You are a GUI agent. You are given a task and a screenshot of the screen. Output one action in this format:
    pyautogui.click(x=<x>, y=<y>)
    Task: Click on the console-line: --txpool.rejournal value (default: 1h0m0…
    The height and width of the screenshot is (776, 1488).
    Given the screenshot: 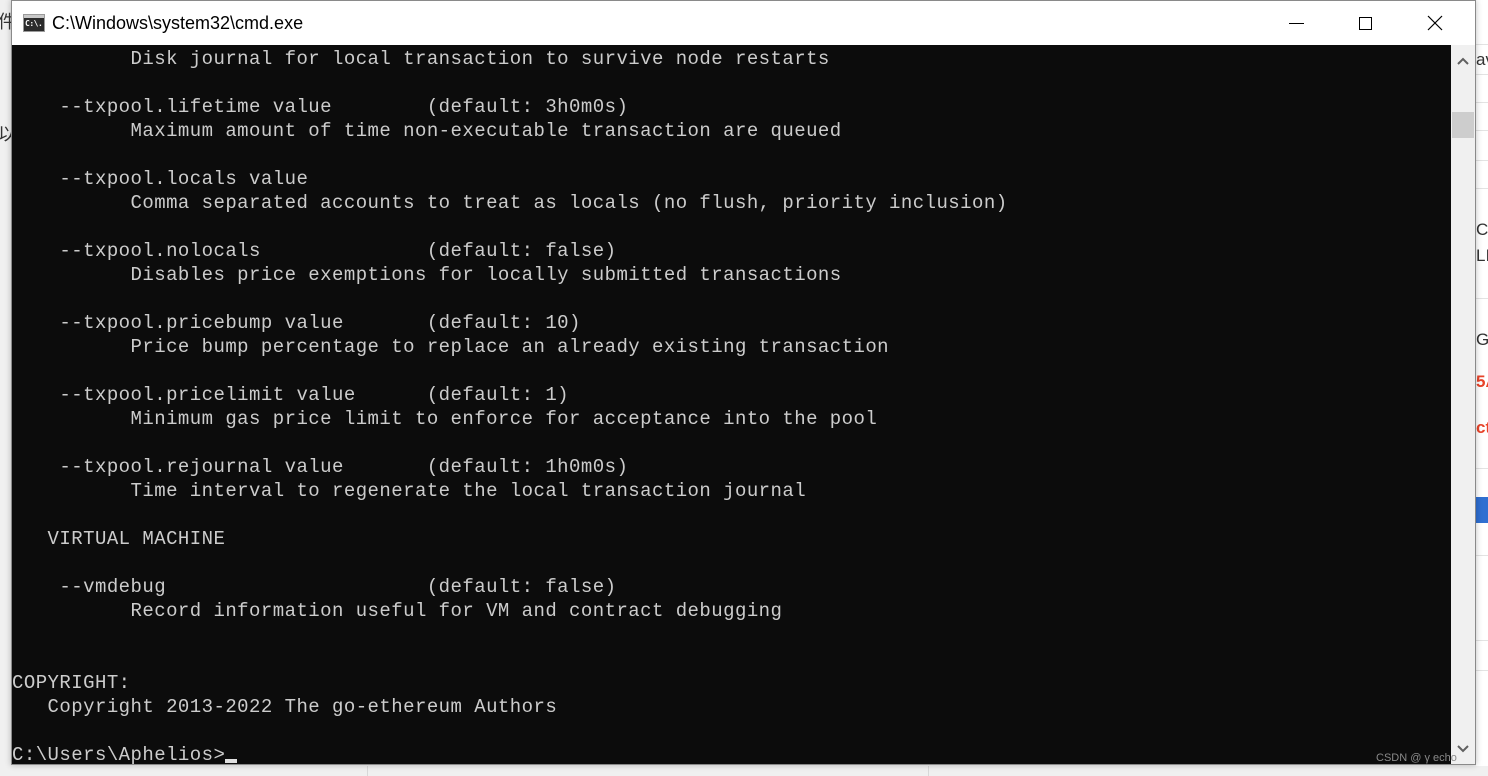 What is the action you would take?
    pyautogui.click(x=344, y=467)
    